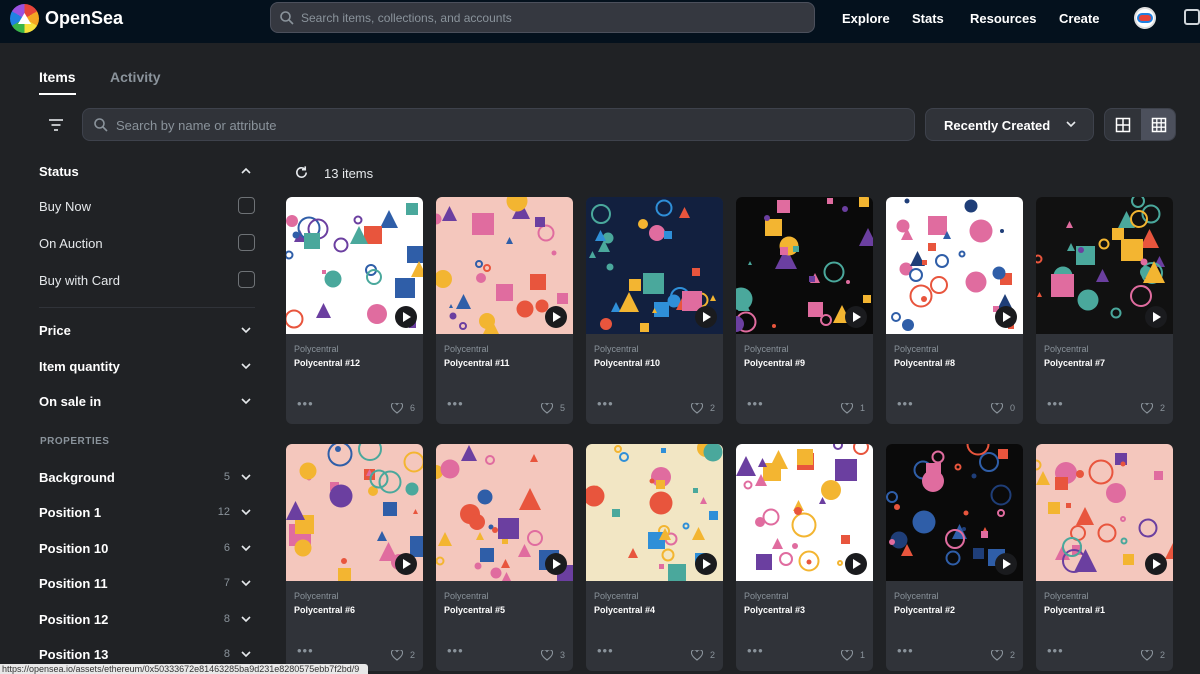  I want to click on buy-with-card-checkbox, so click(246, 279).